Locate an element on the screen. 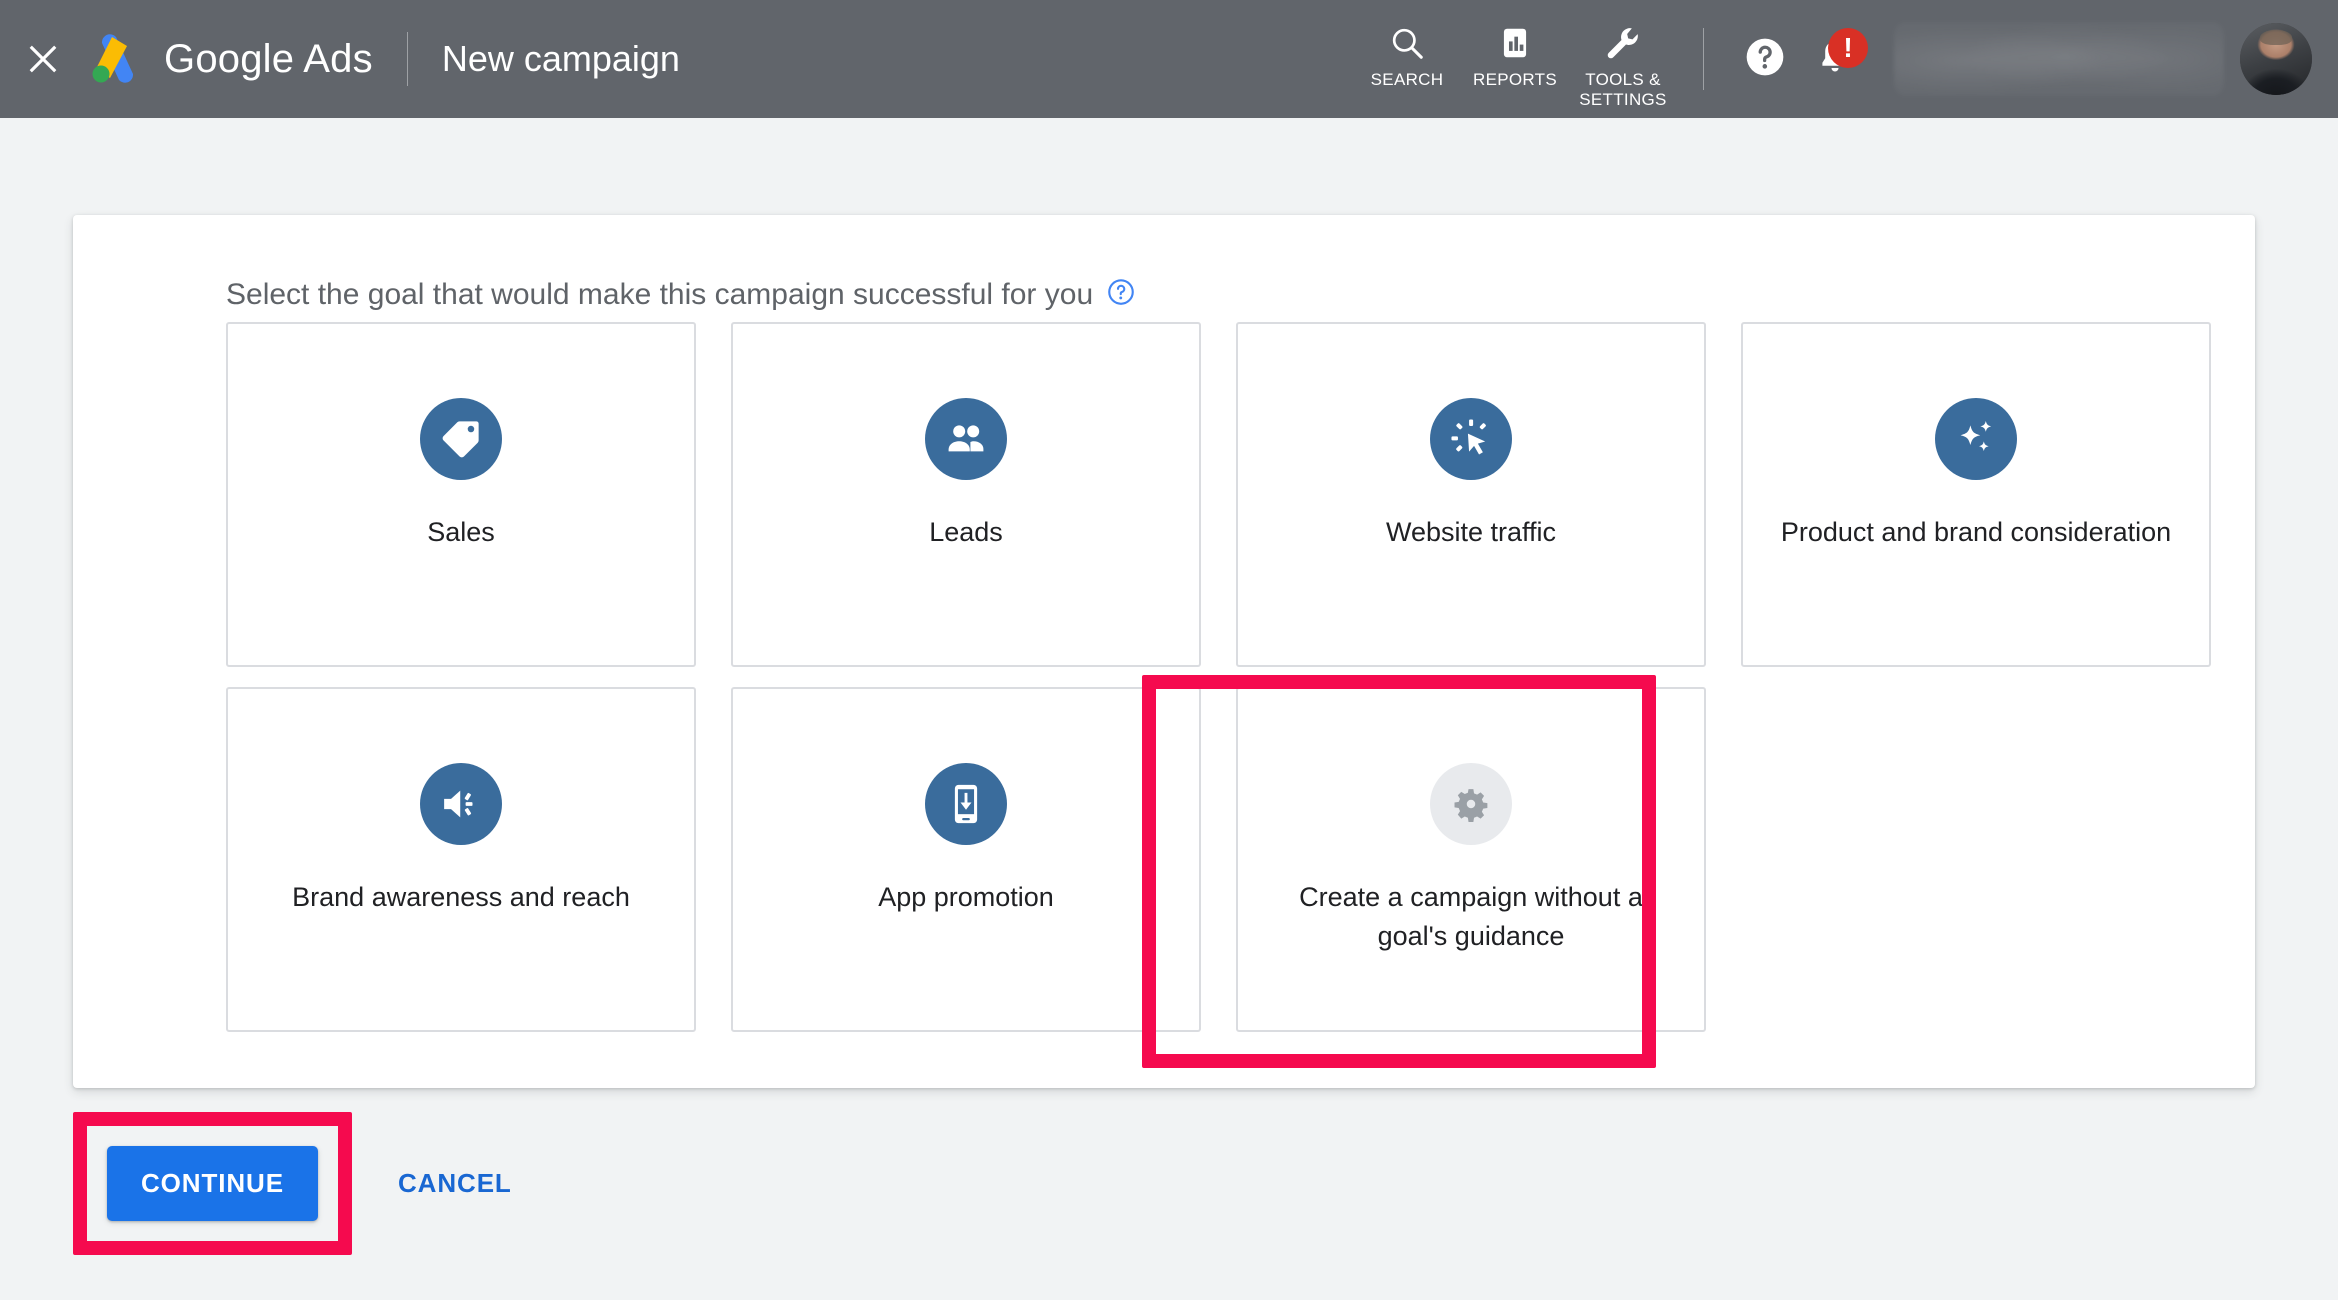 Image resolution: width=2338 pixels, height=1300 pixels. goal-card-app-promotion: App promotion is located at coordinates (966, 859).